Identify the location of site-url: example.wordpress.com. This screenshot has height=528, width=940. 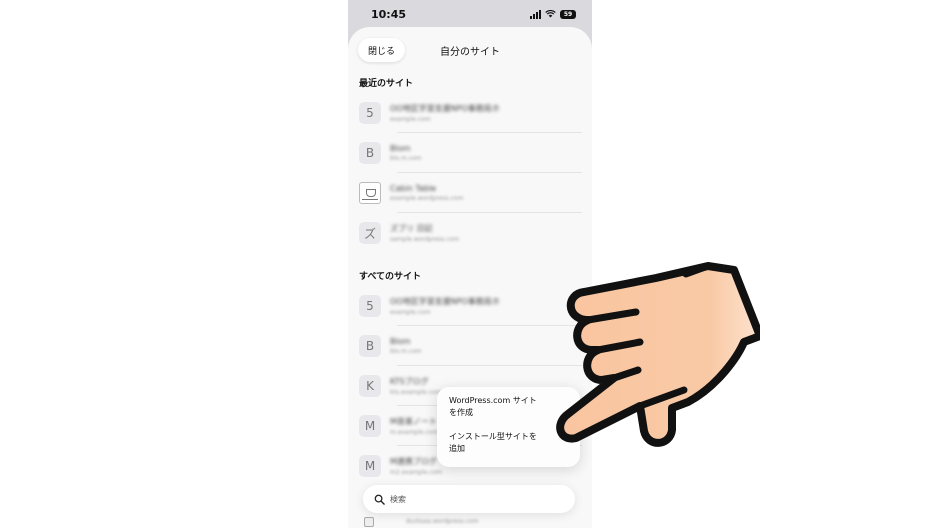
(427, 198).